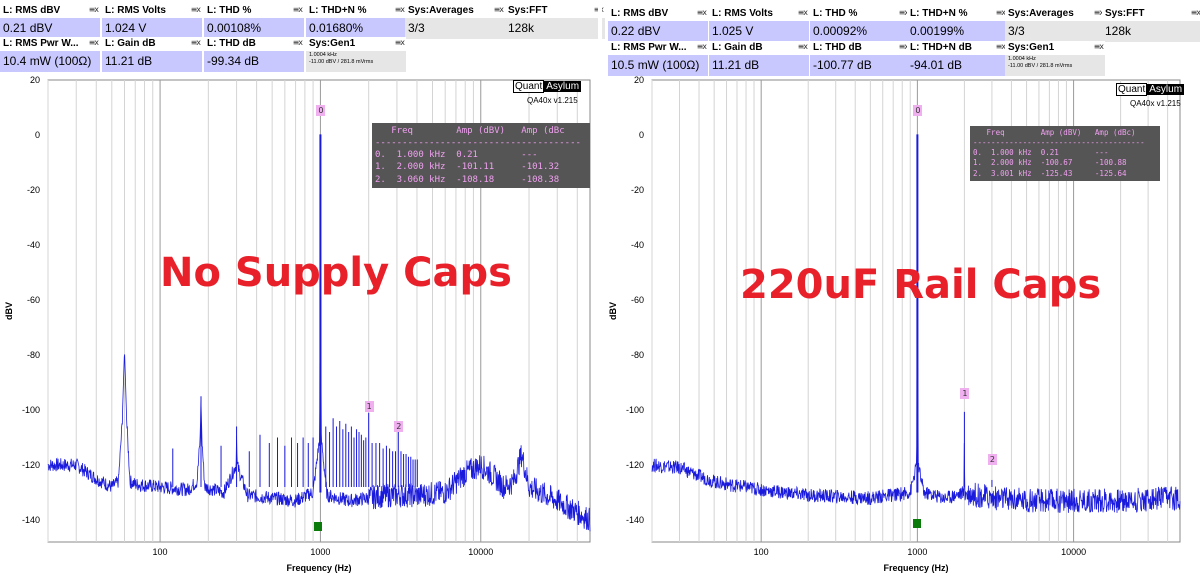 This screenshot has width=1200, height=578. What do you see at coordinates (467, 167) in the screenshot?
I see `peak-table-row: 1. 2.000 kHz -101.11 -101.32` at bounding box center [467, 167].